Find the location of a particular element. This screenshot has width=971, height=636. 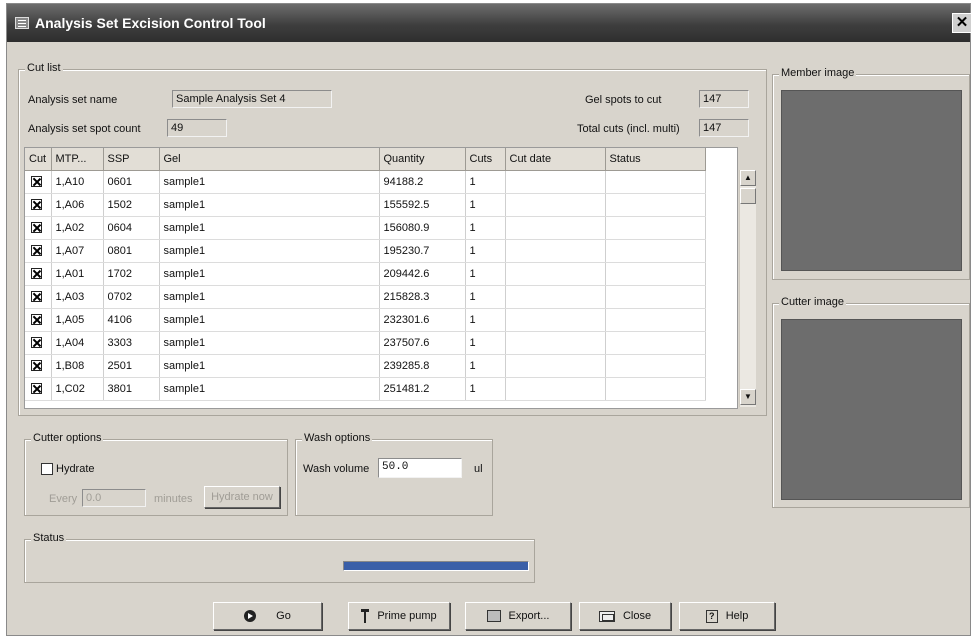

table-row: 1,A03 0702 sample1 215828.3 1 is located at coordinates (365, 297).